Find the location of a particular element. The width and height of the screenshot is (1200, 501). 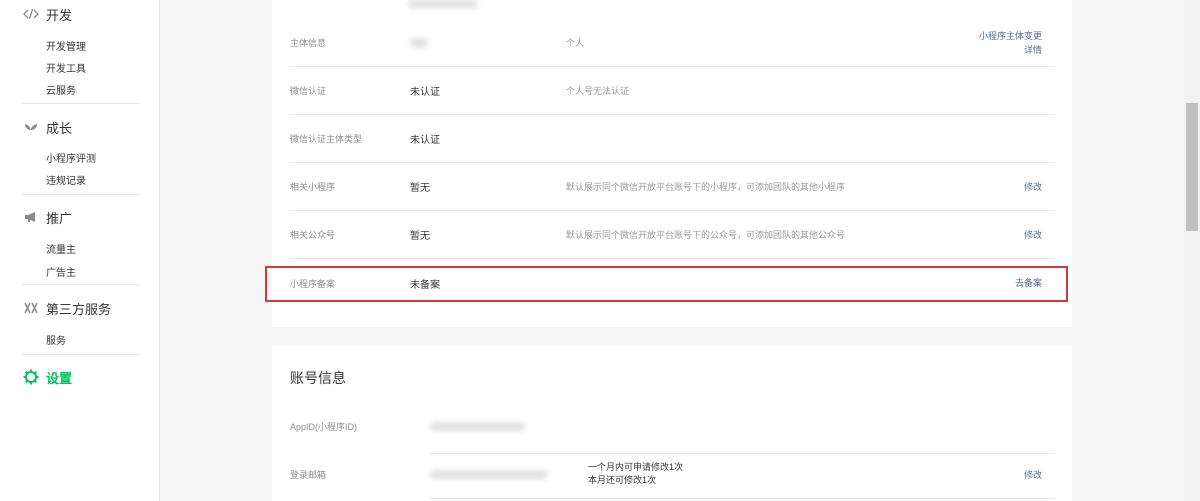

nav-group-title: 成长 is located at coordinates (59, 128).